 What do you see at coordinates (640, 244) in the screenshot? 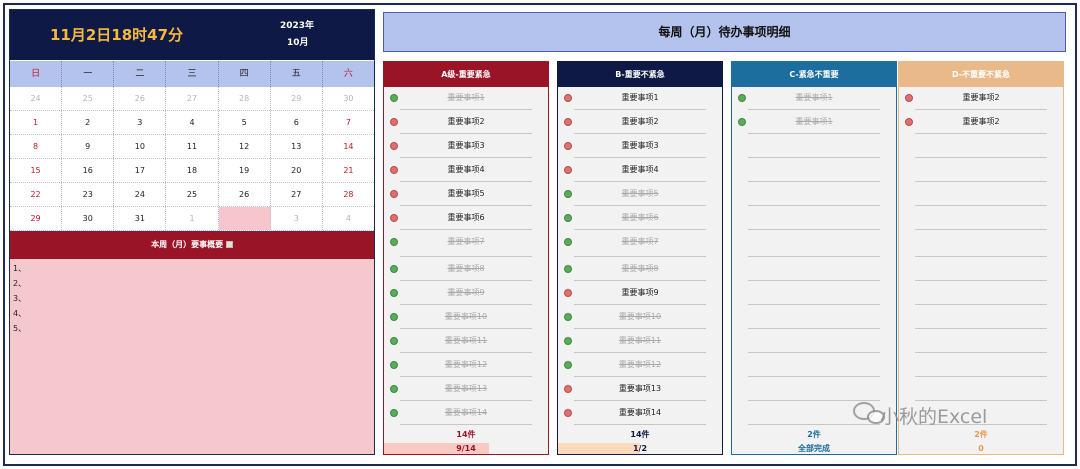
I see `todo-item: 重要事项7` at bounding box center [640, 244].